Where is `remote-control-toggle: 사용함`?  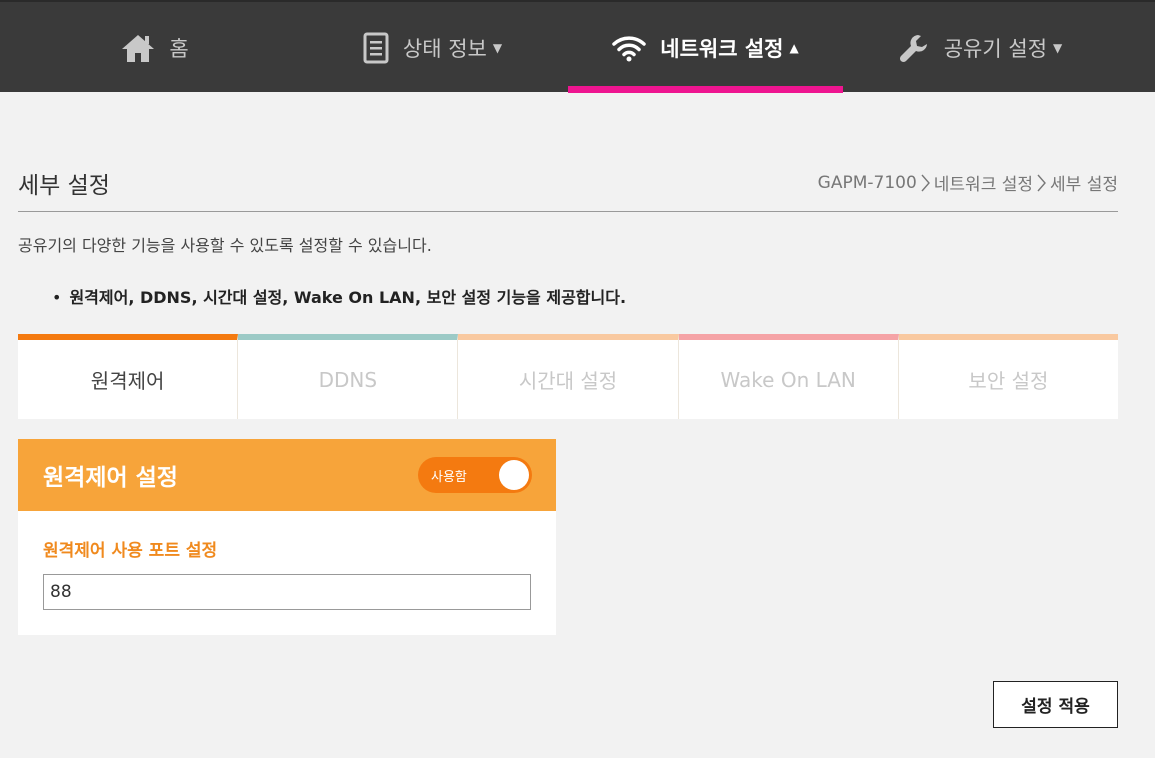 remote-control-toggle: 사용함 is located at coordinates (475, 475).